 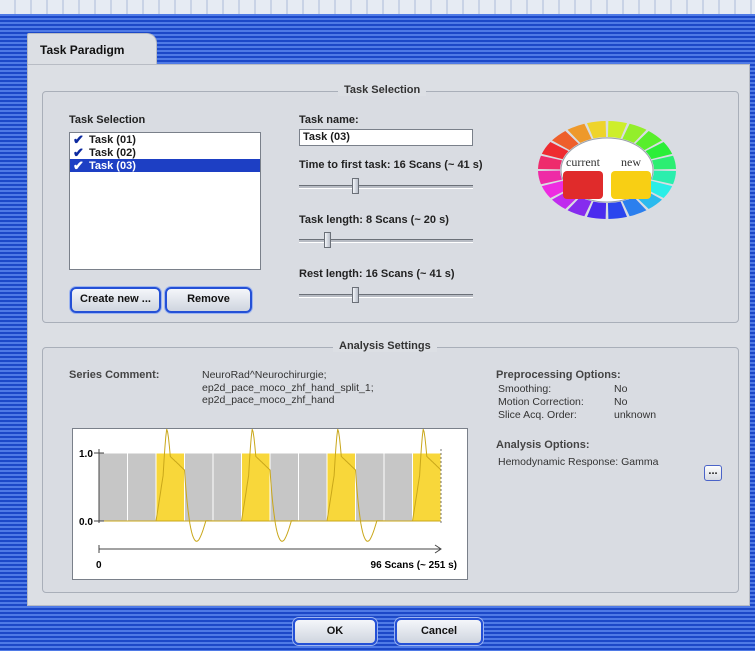 I want to click on series-comment-line-2: ep2d_pace_moco_zhf_hand_split_1;, so click(x=288, y=388).